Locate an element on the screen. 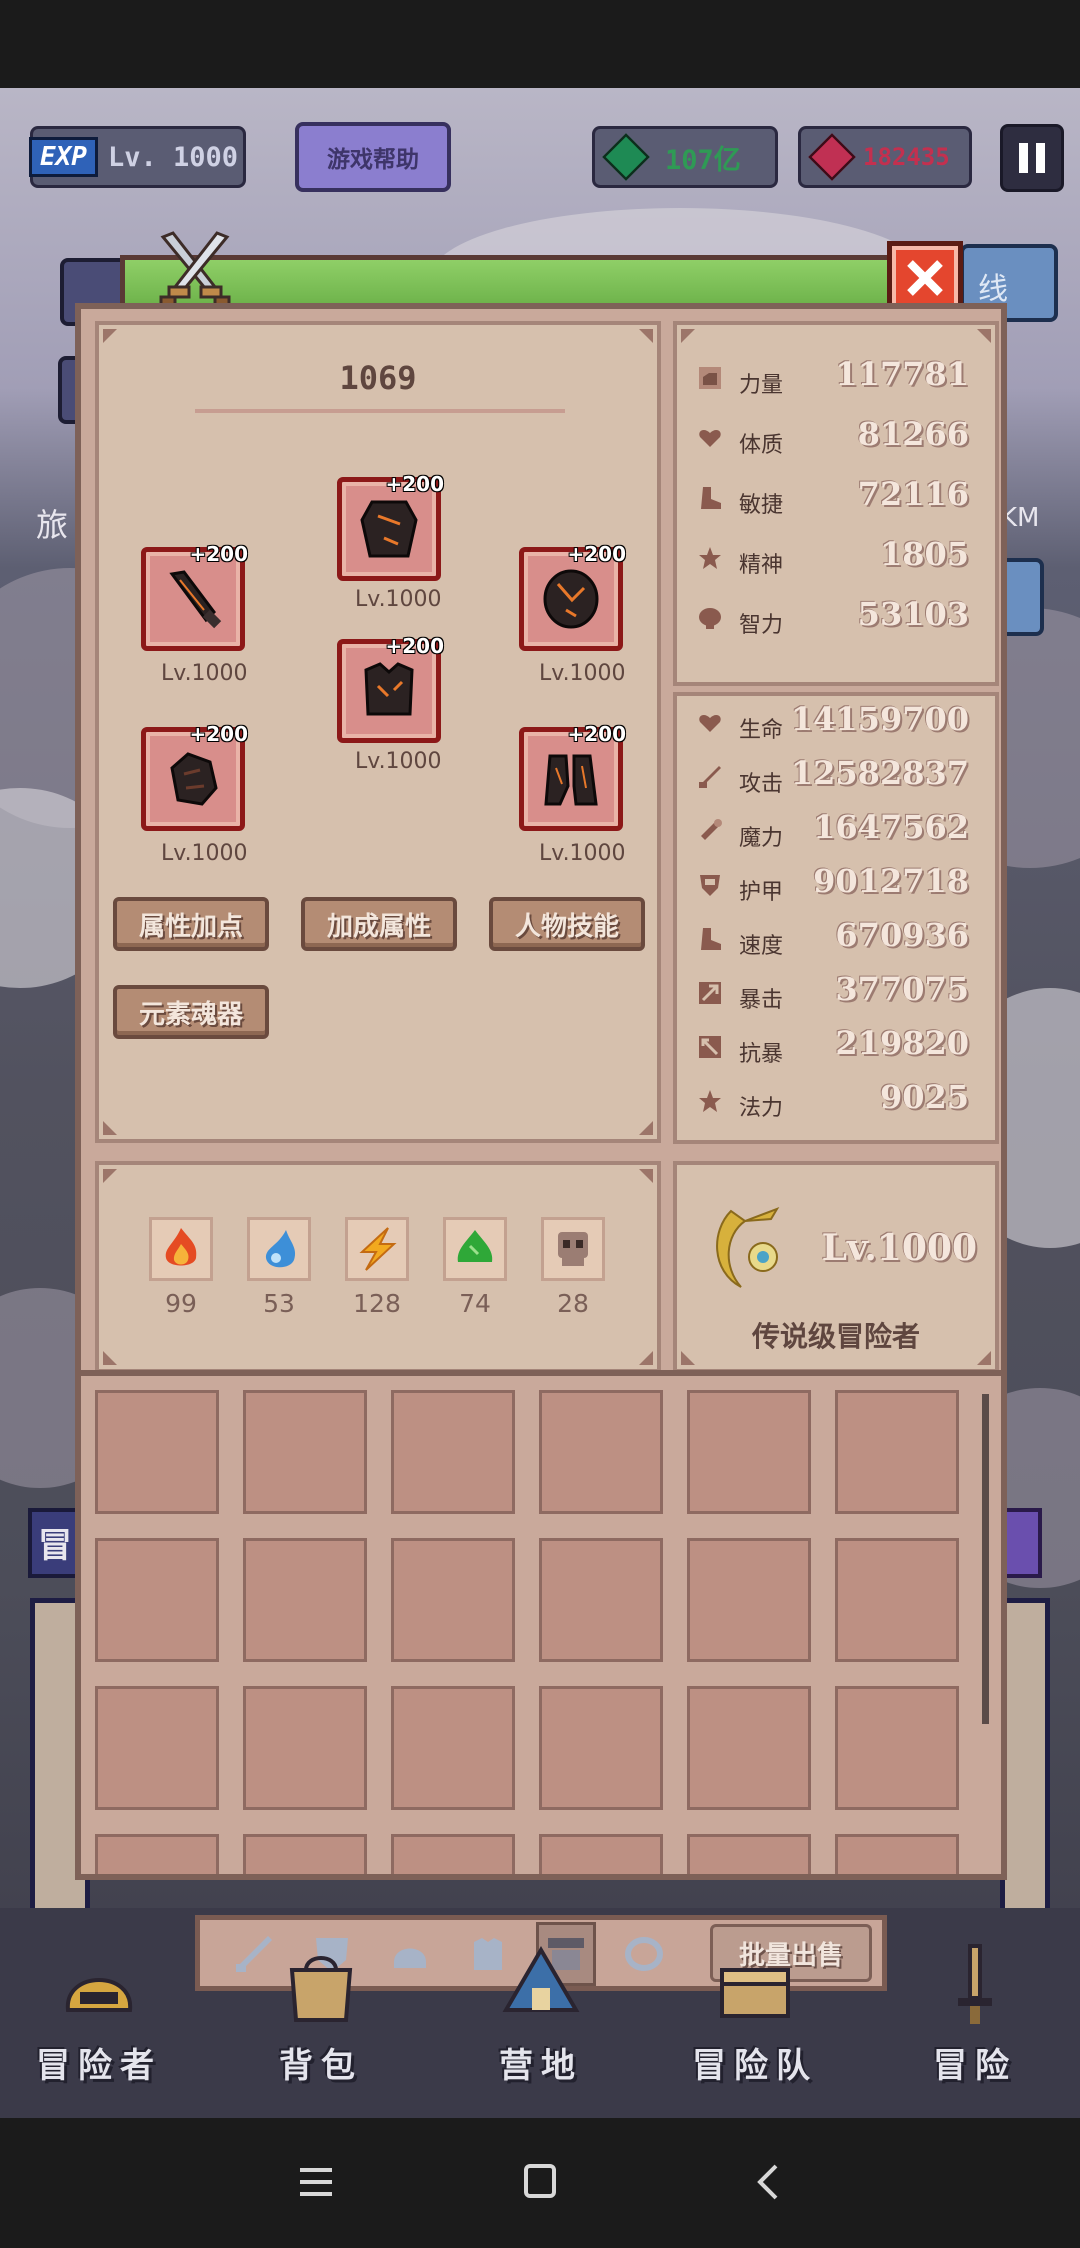 This screenshot has width=1080, height=2248. stat-attack: 攻击 12582837 is located at coordinates (836, 779).